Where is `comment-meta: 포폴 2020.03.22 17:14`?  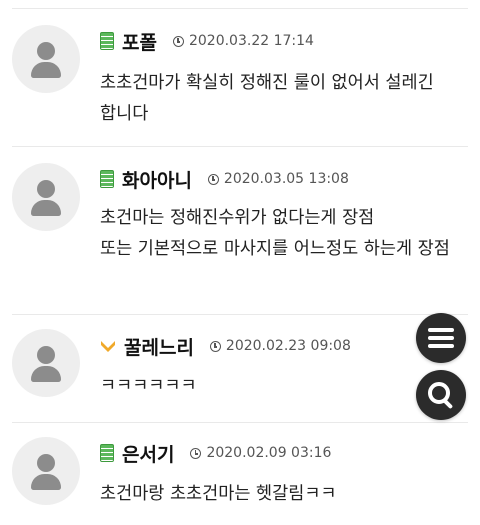 comment-meta: 포폴 2020.03.22 17:14 is located at coordinates (207, 41).